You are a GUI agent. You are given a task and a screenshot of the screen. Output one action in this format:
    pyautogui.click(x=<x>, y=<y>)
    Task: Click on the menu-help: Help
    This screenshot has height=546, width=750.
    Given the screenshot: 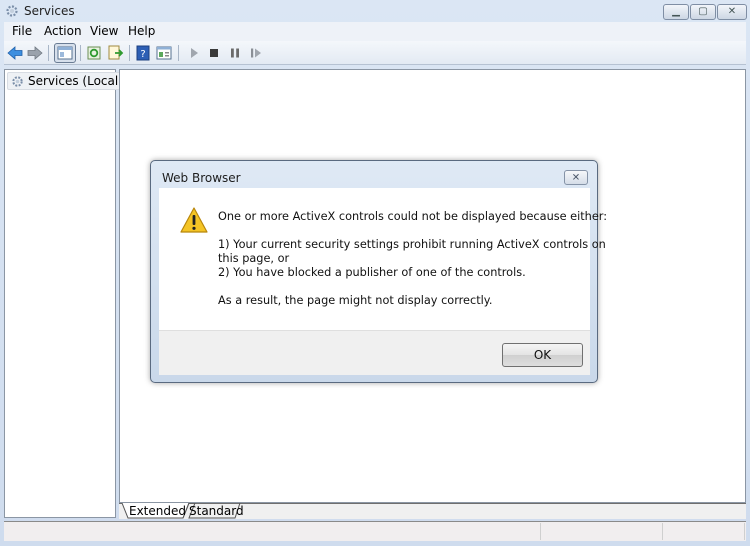 What is the action you would take?
    pyautogui.click(x=141, y=31)
    